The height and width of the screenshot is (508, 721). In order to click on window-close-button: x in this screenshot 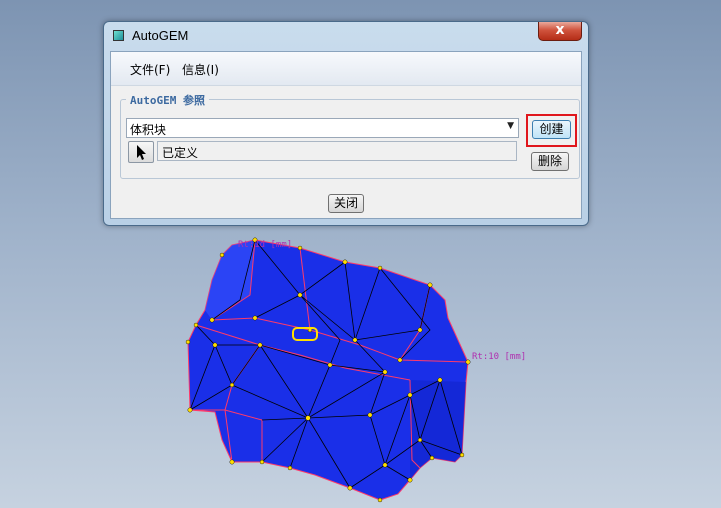, I will do `click(560, 31)`.